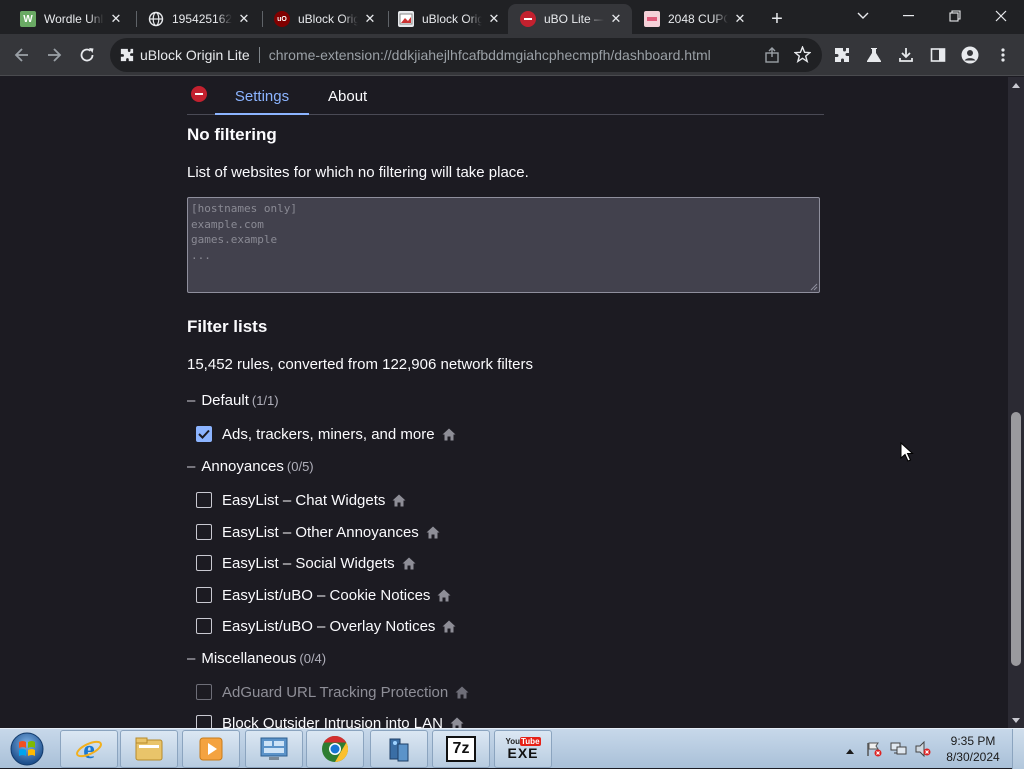  Describe the element at coordinates (89, 749) in the screenshot. I see `taskbar-internet-explorer: e` at that location.